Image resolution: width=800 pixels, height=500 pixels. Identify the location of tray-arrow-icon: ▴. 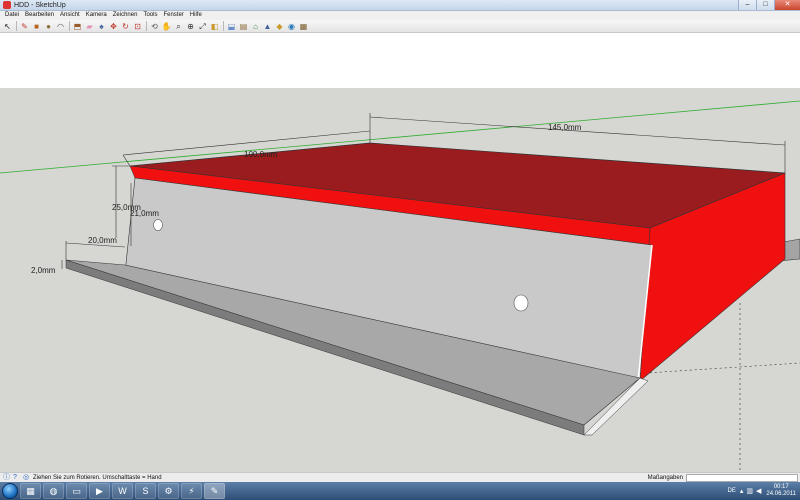
(742, 491).